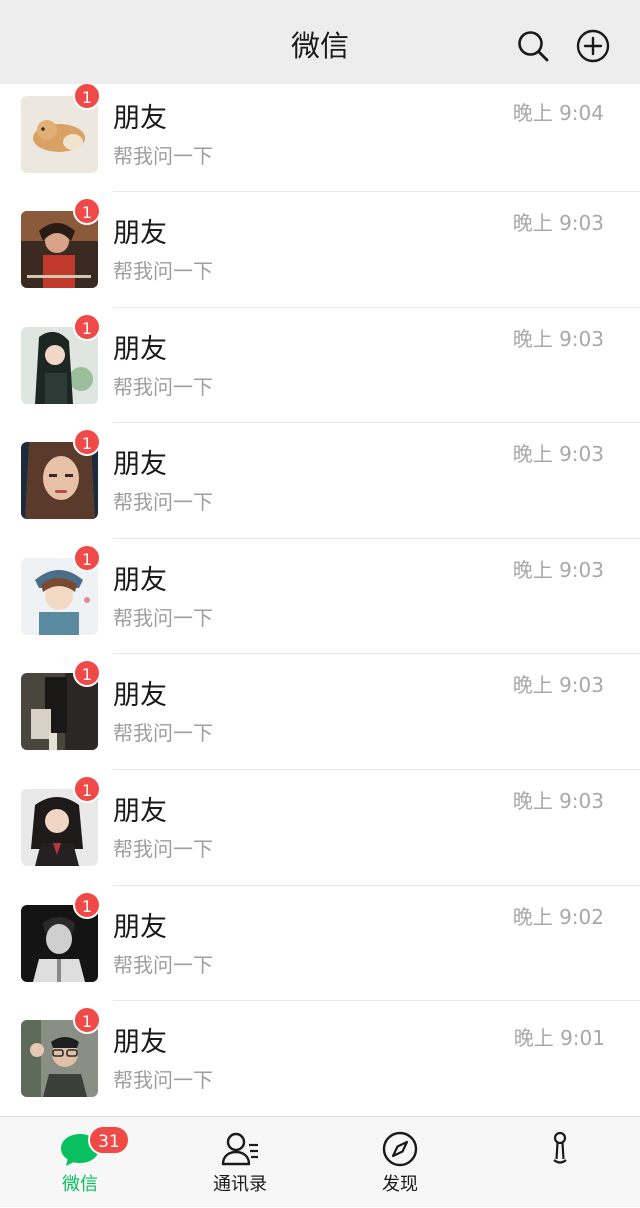  I want to click on plus-circle-icon, so click(593, 46).